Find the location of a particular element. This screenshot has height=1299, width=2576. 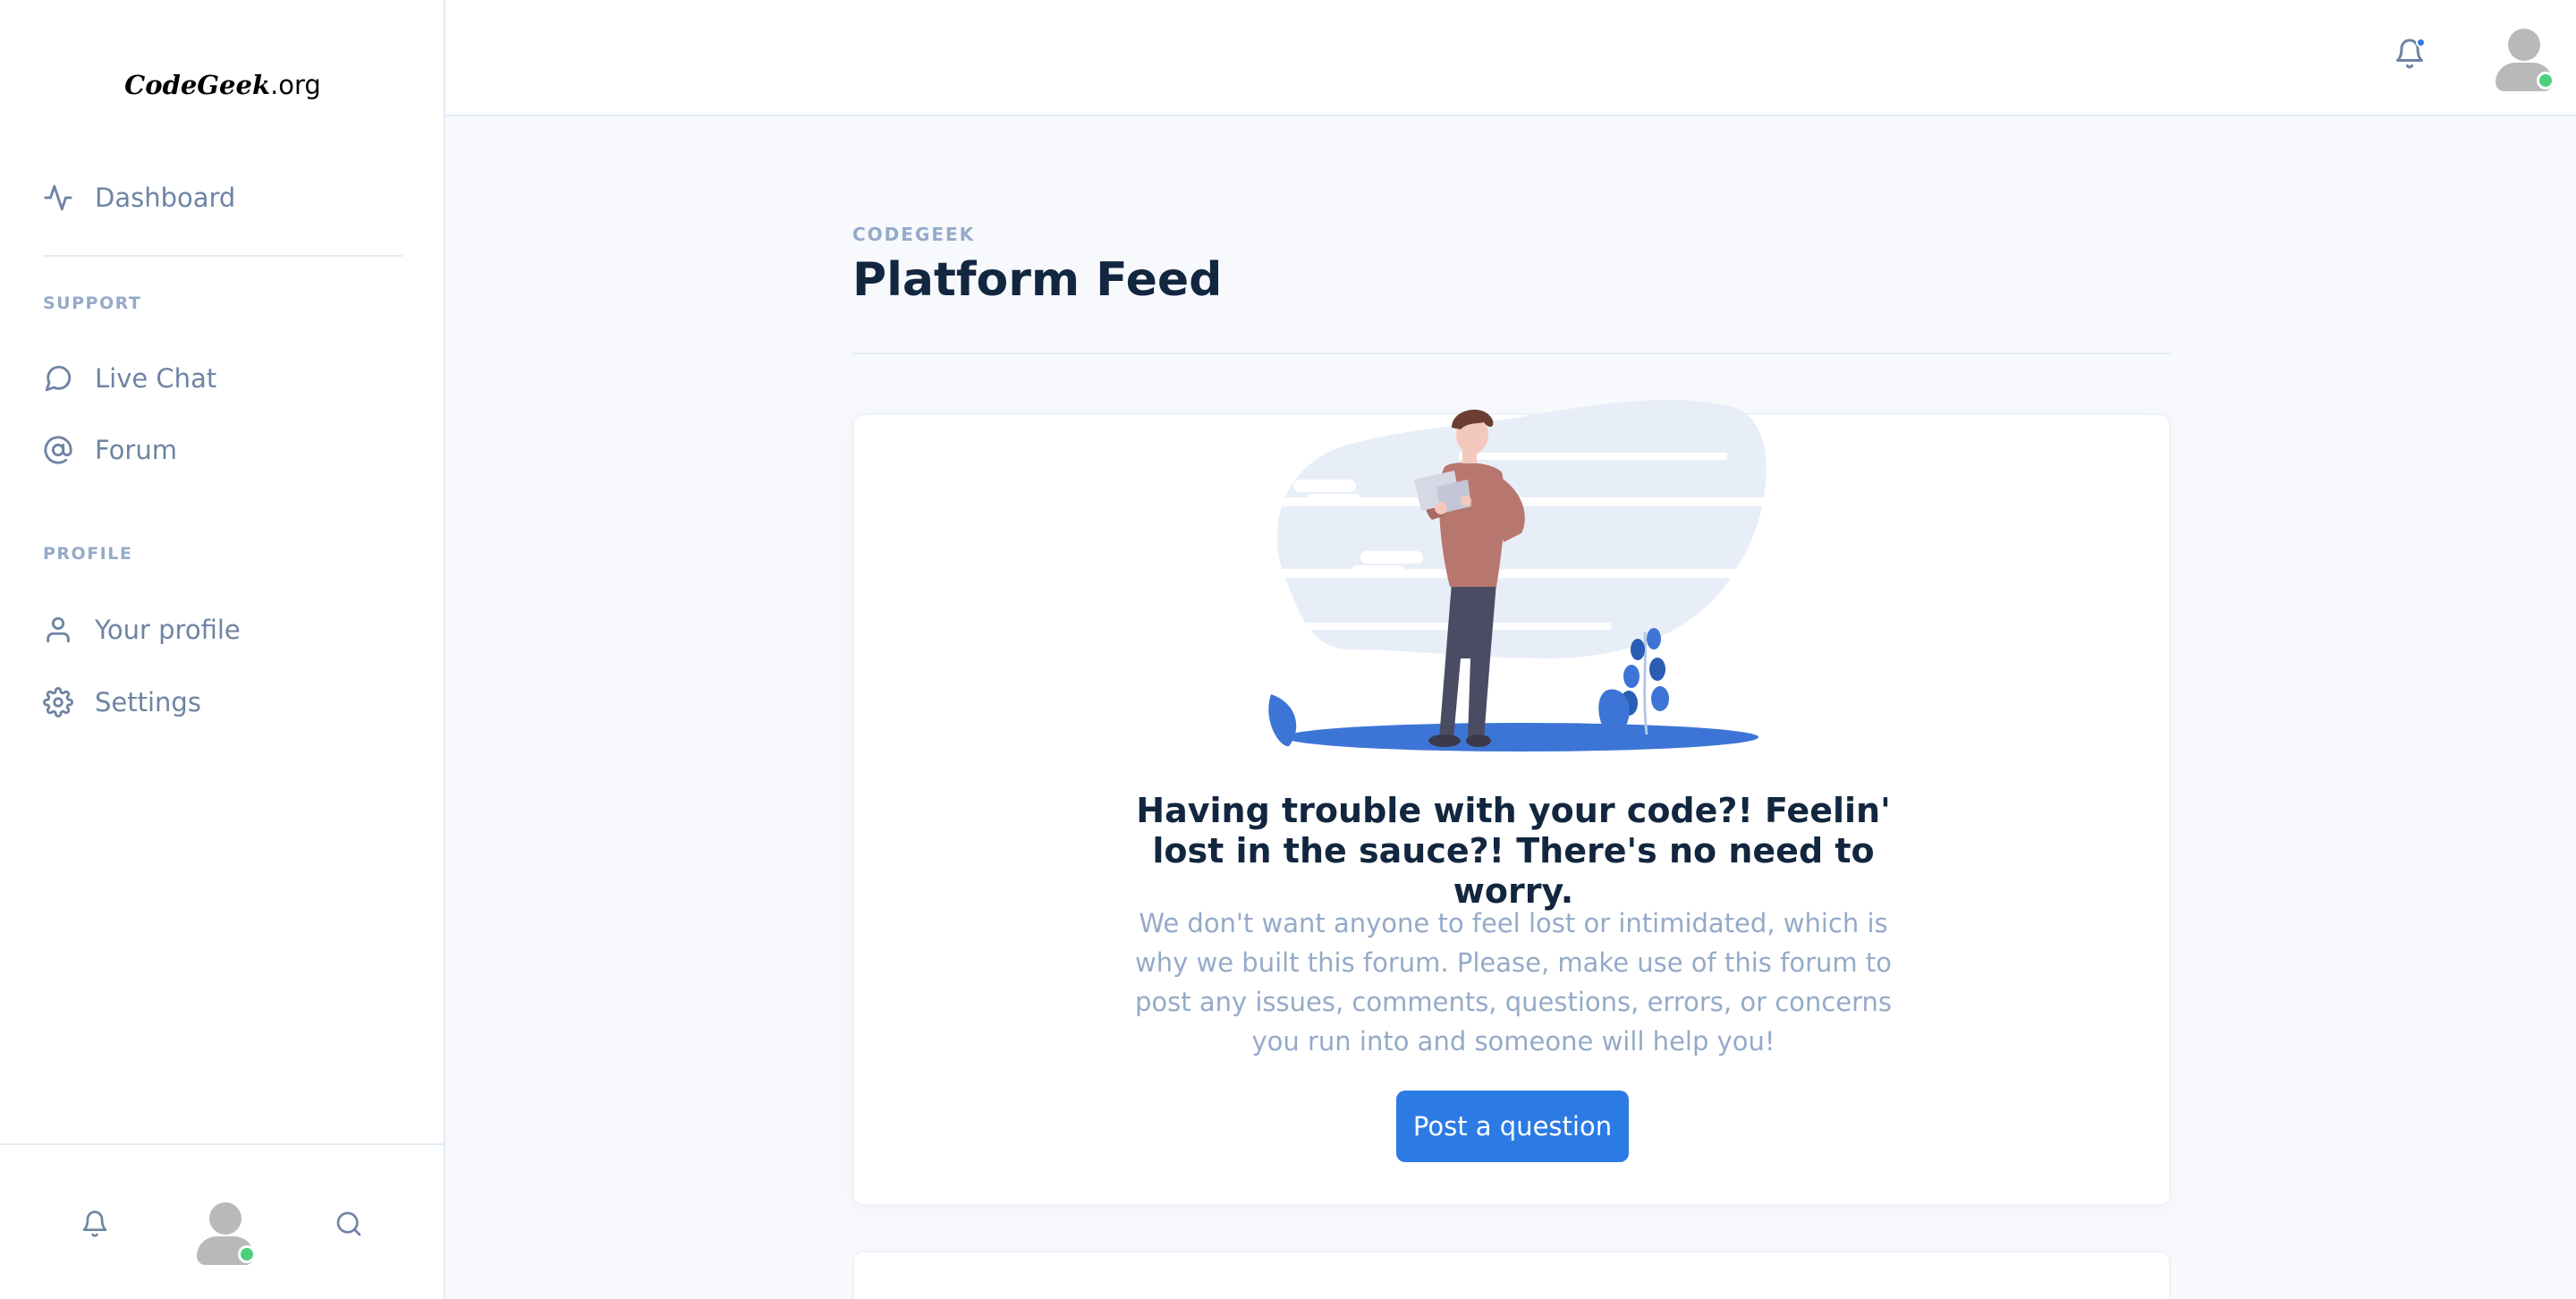

sidebar-heading-profile: PROFILE is located at coordinates (88, 554).